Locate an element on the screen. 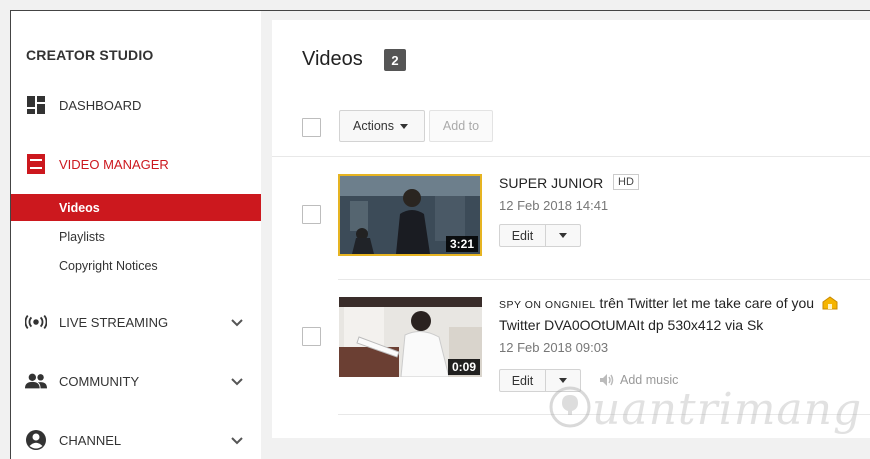 The image size is (870, 459). video-count-badge: 2 is located at coordinates (395, 60).